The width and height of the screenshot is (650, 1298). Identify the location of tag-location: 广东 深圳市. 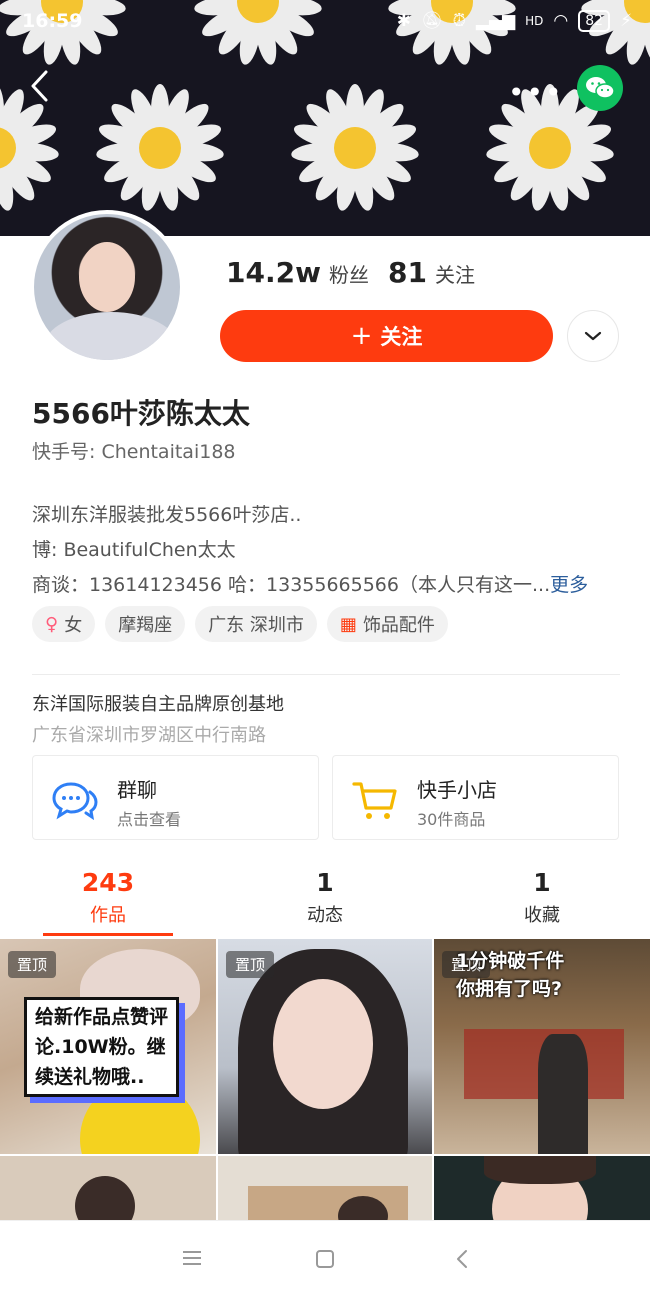
(256, 624).